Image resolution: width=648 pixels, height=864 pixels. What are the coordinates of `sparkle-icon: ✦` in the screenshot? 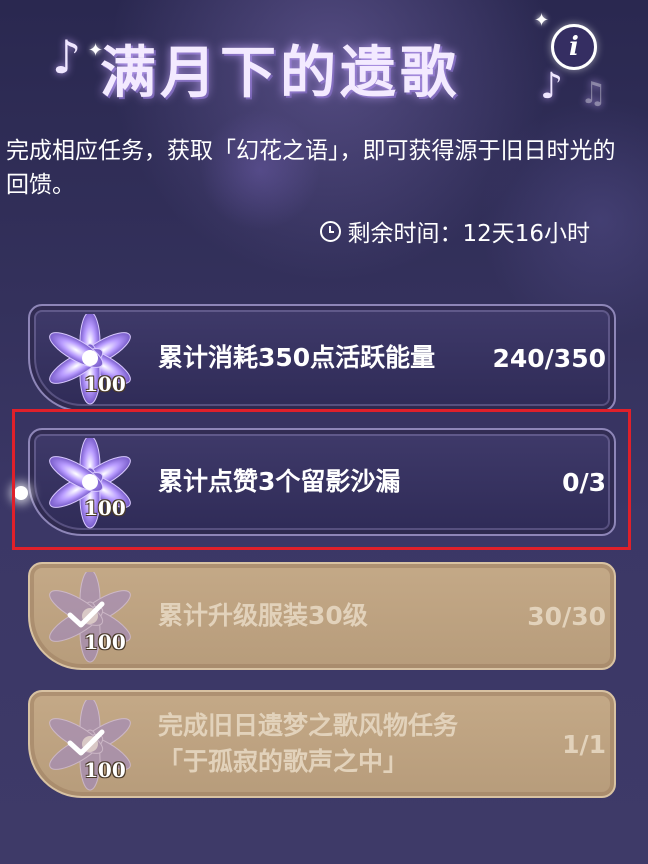 It's located at (542, 20).